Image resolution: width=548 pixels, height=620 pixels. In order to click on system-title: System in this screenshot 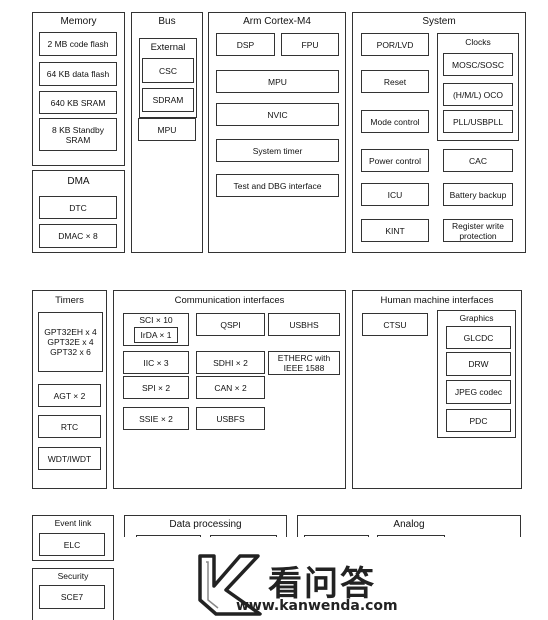, I will do `click(439, 21)`.